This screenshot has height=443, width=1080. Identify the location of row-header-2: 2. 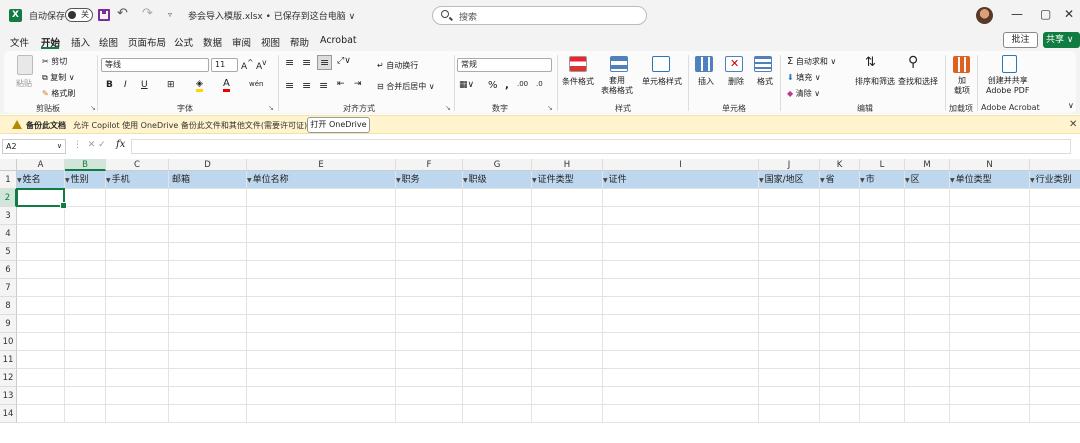
(8, 198).